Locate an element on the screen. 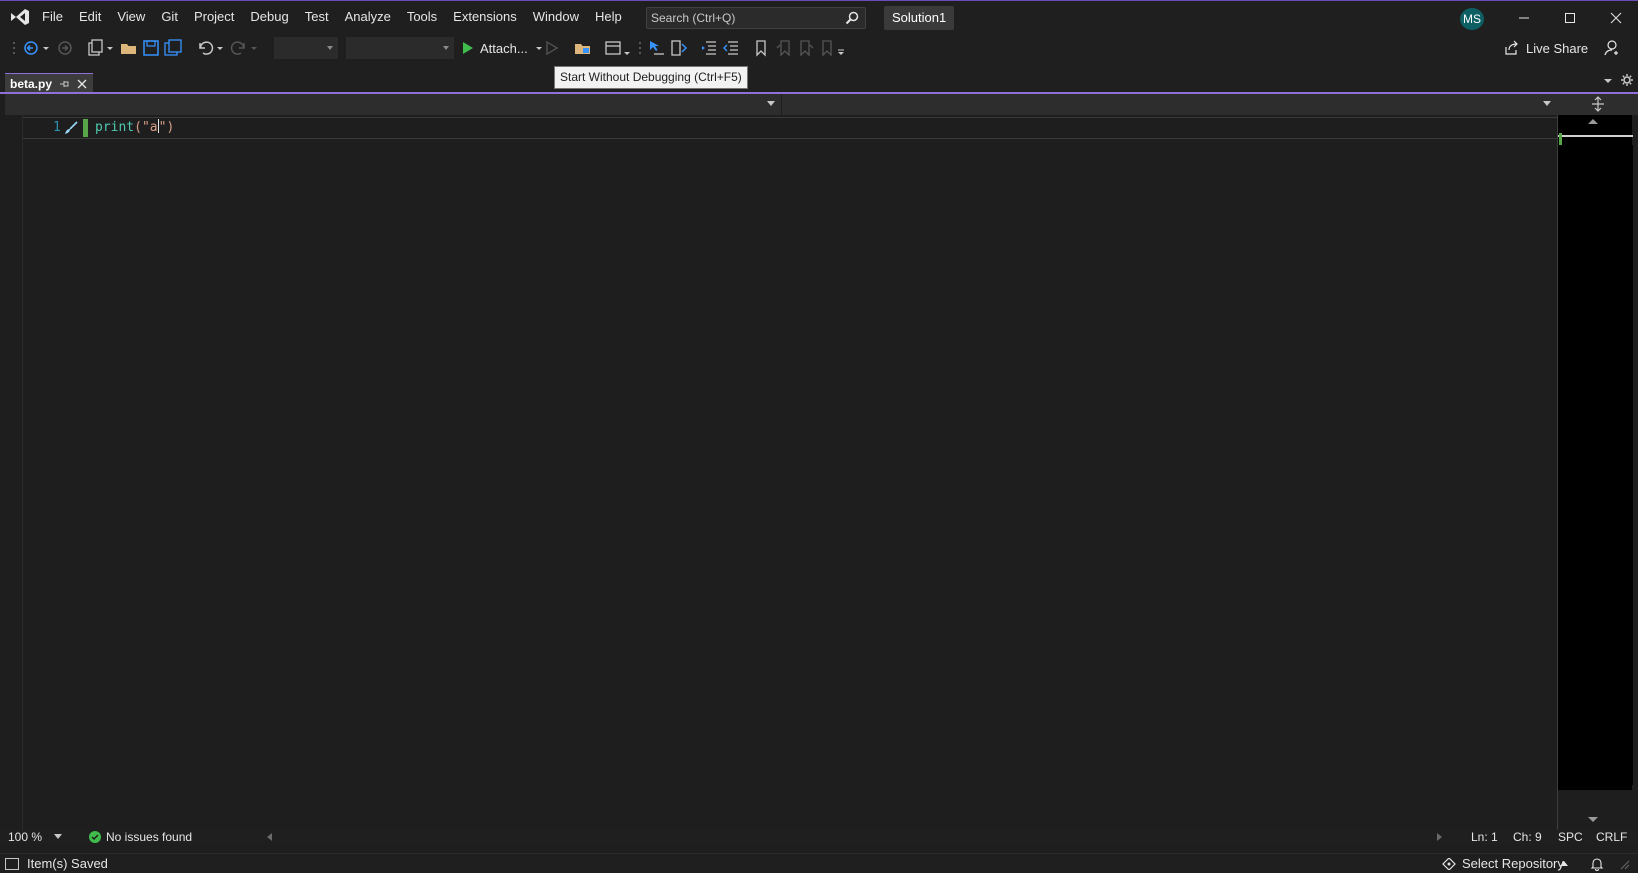 The image size is (1638, 873). scrollbar-track is located at coordinates (1595, 465).